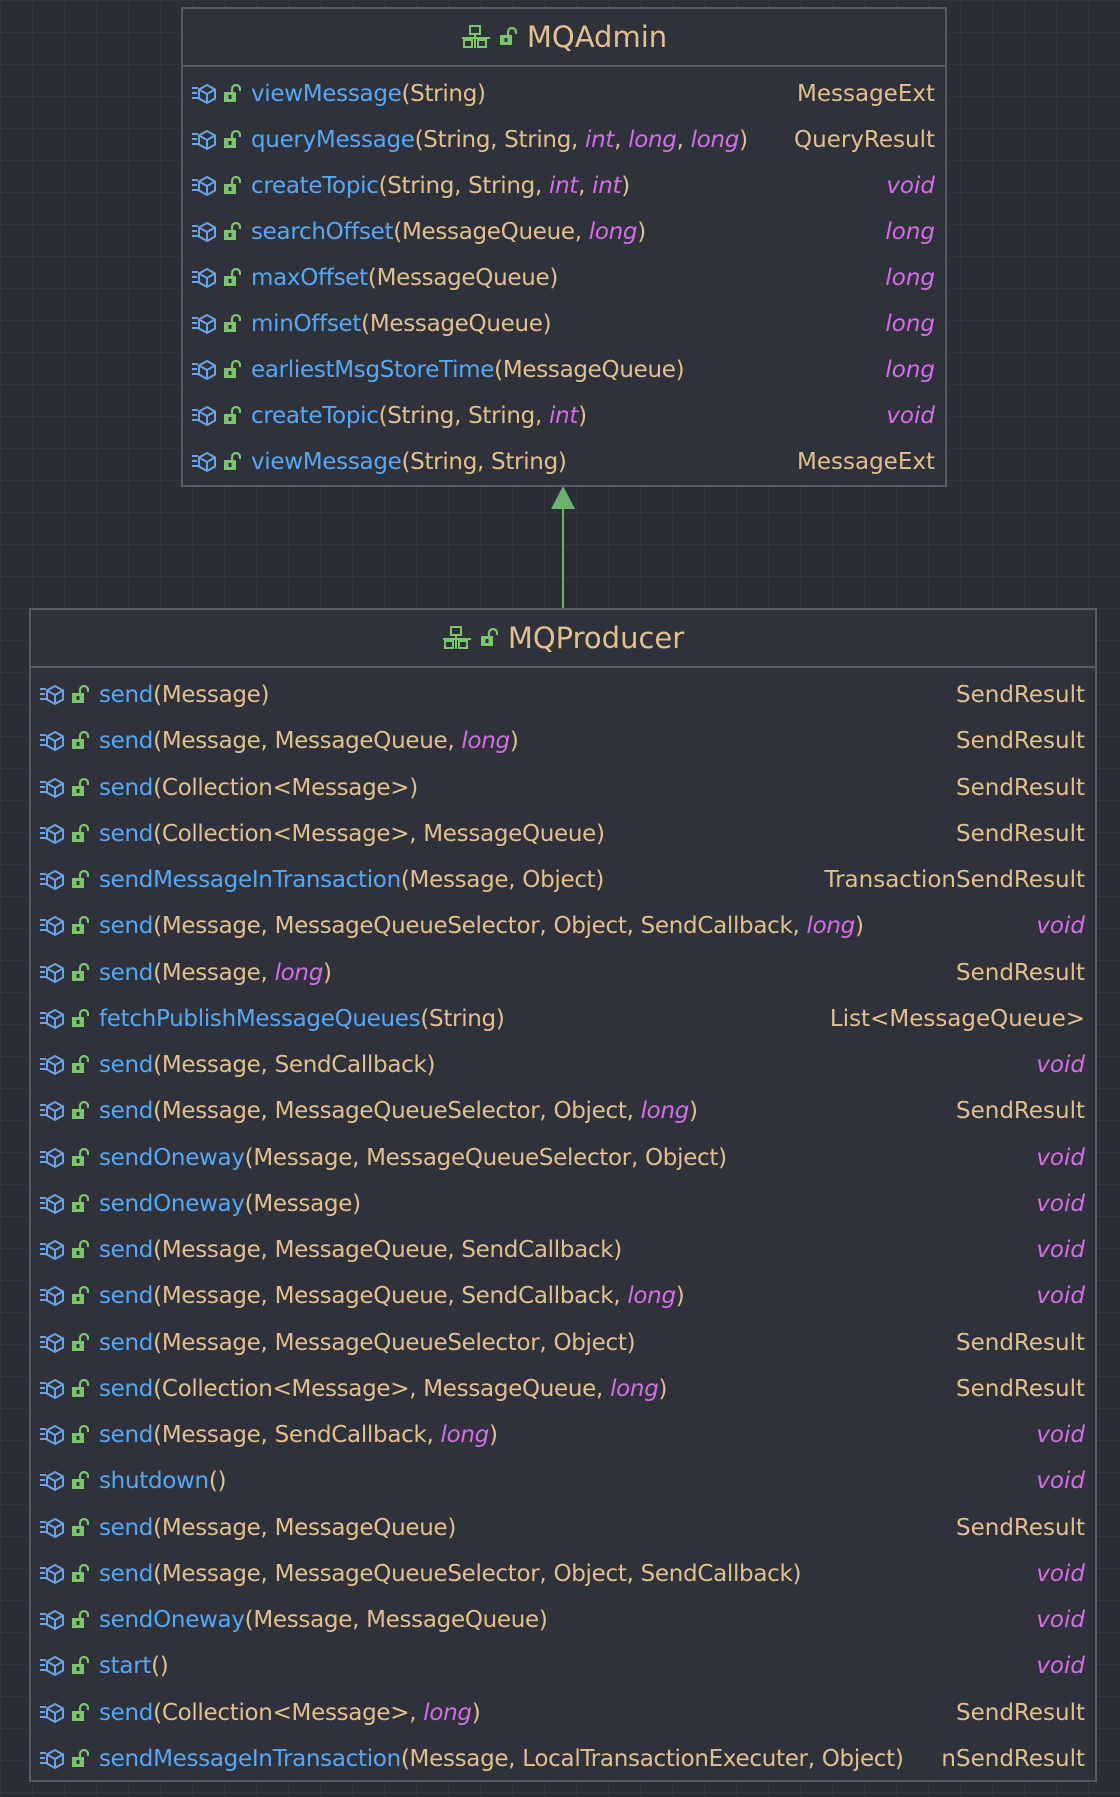 This screenshot has height=1797, width=1120. Describe the element at coordinates (563, 695) in the screenshot. I see `method-row: send(Message) SendResult` at that location.